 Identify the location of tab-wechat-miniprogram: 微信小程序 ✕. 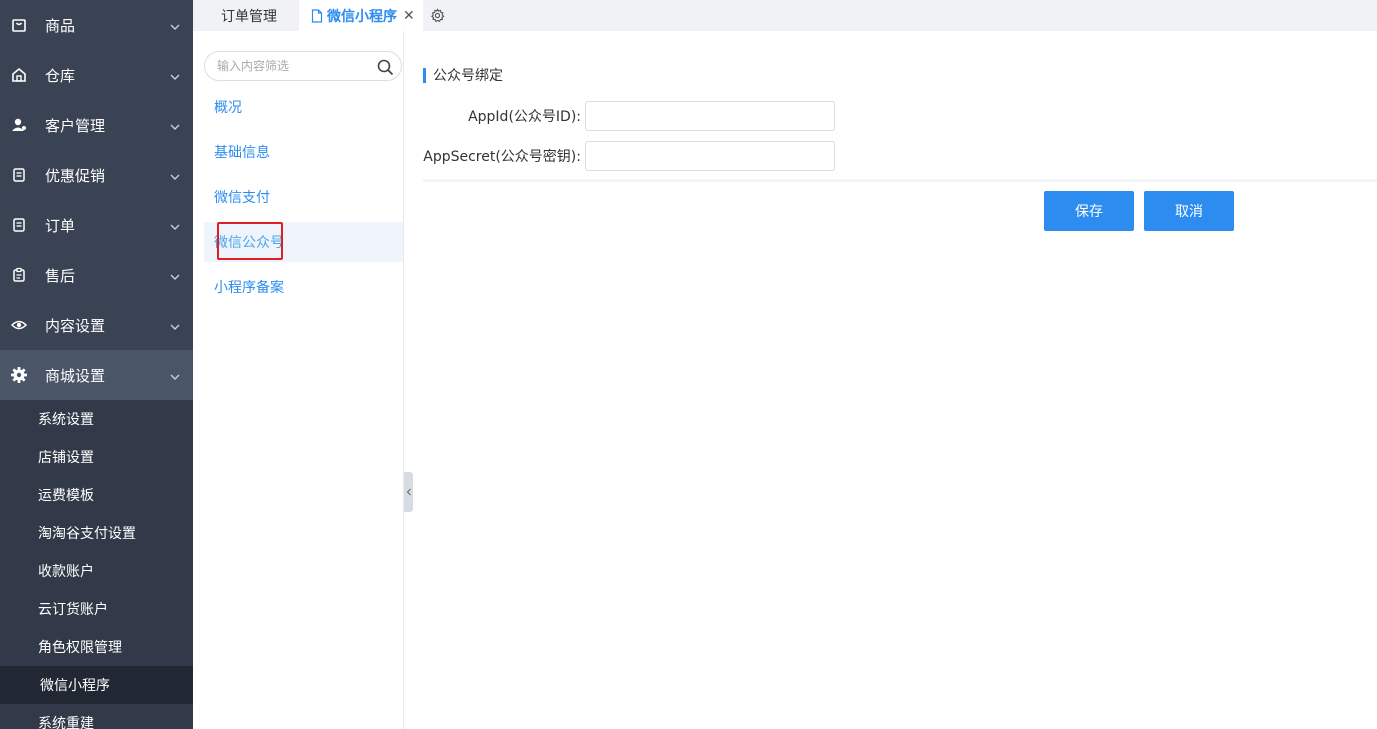
(361, 15).